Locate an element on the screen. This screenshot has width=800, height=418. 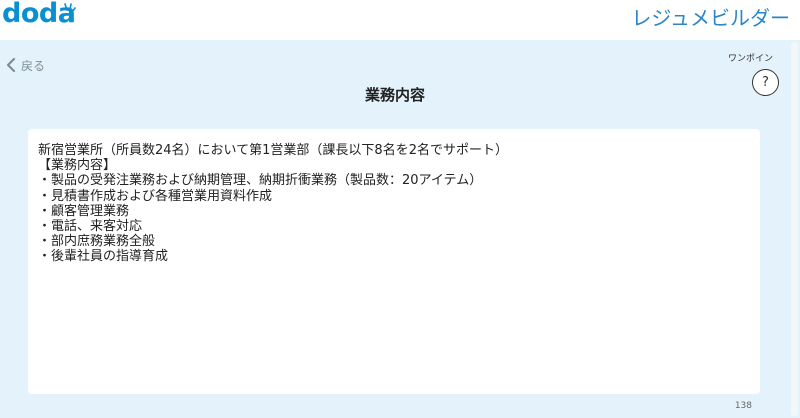
page-scrollbar is located at coordinates (794, 229).